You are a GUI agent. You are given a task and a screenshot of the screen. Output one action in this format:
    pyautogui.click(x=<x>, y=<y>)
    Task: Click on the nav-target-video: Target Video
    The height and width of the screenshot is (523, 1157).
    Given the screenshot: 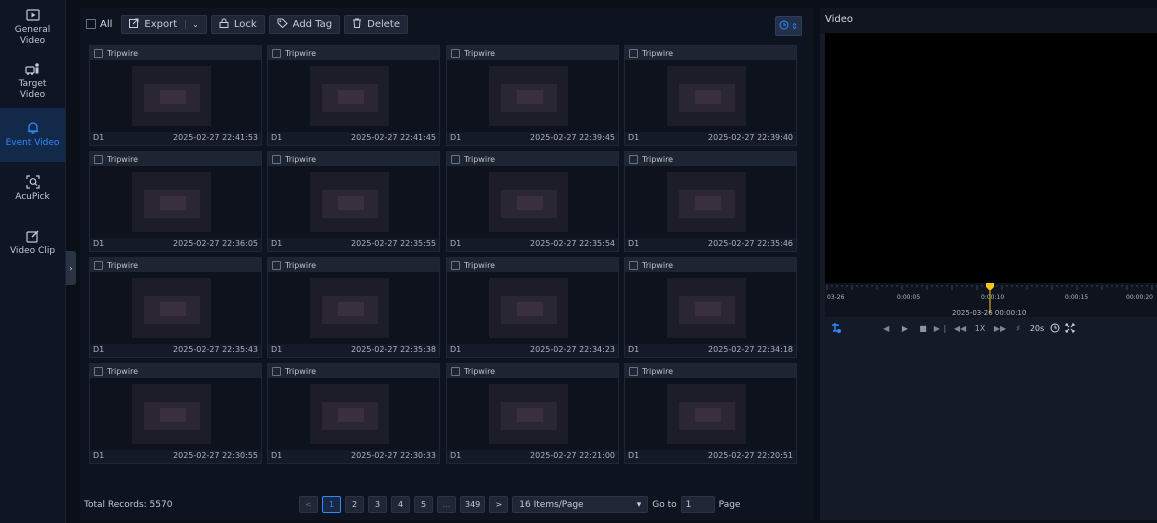 What is the action you would take?
    pyautogui.click(x=32, y=81)
    